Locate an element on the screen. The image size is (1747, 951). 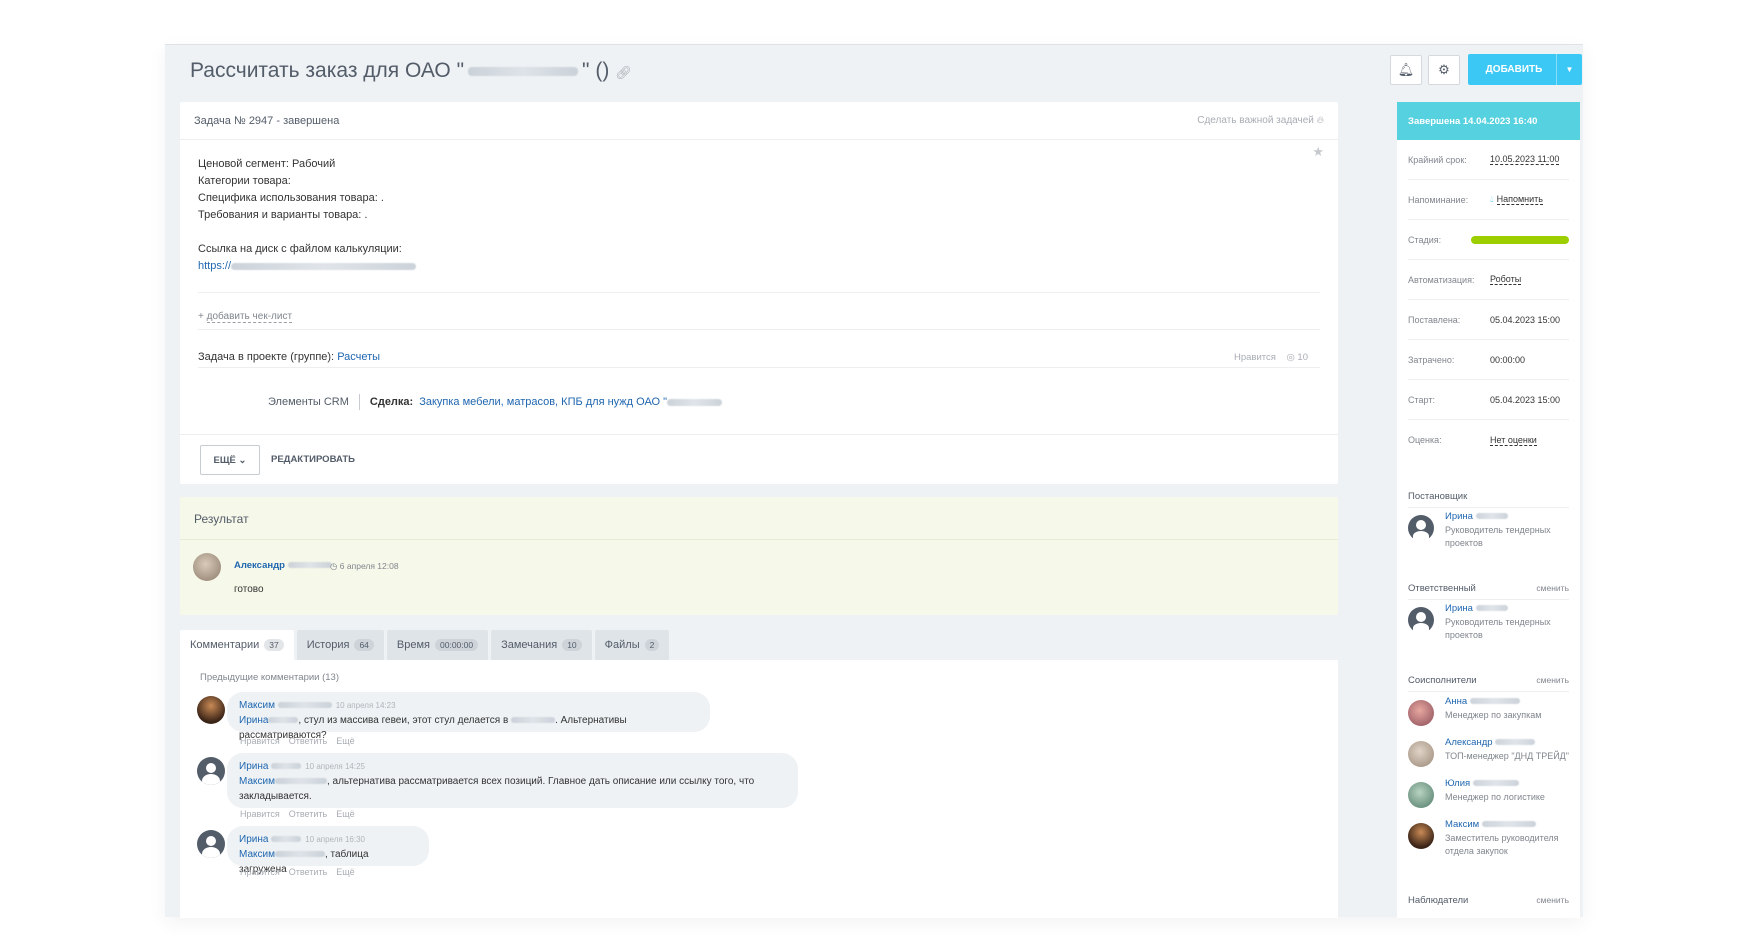
coexecutor-person: Александр ТОП-менеджер "ДНД ТРЕЙД" is located at coordinates (1490, 755).